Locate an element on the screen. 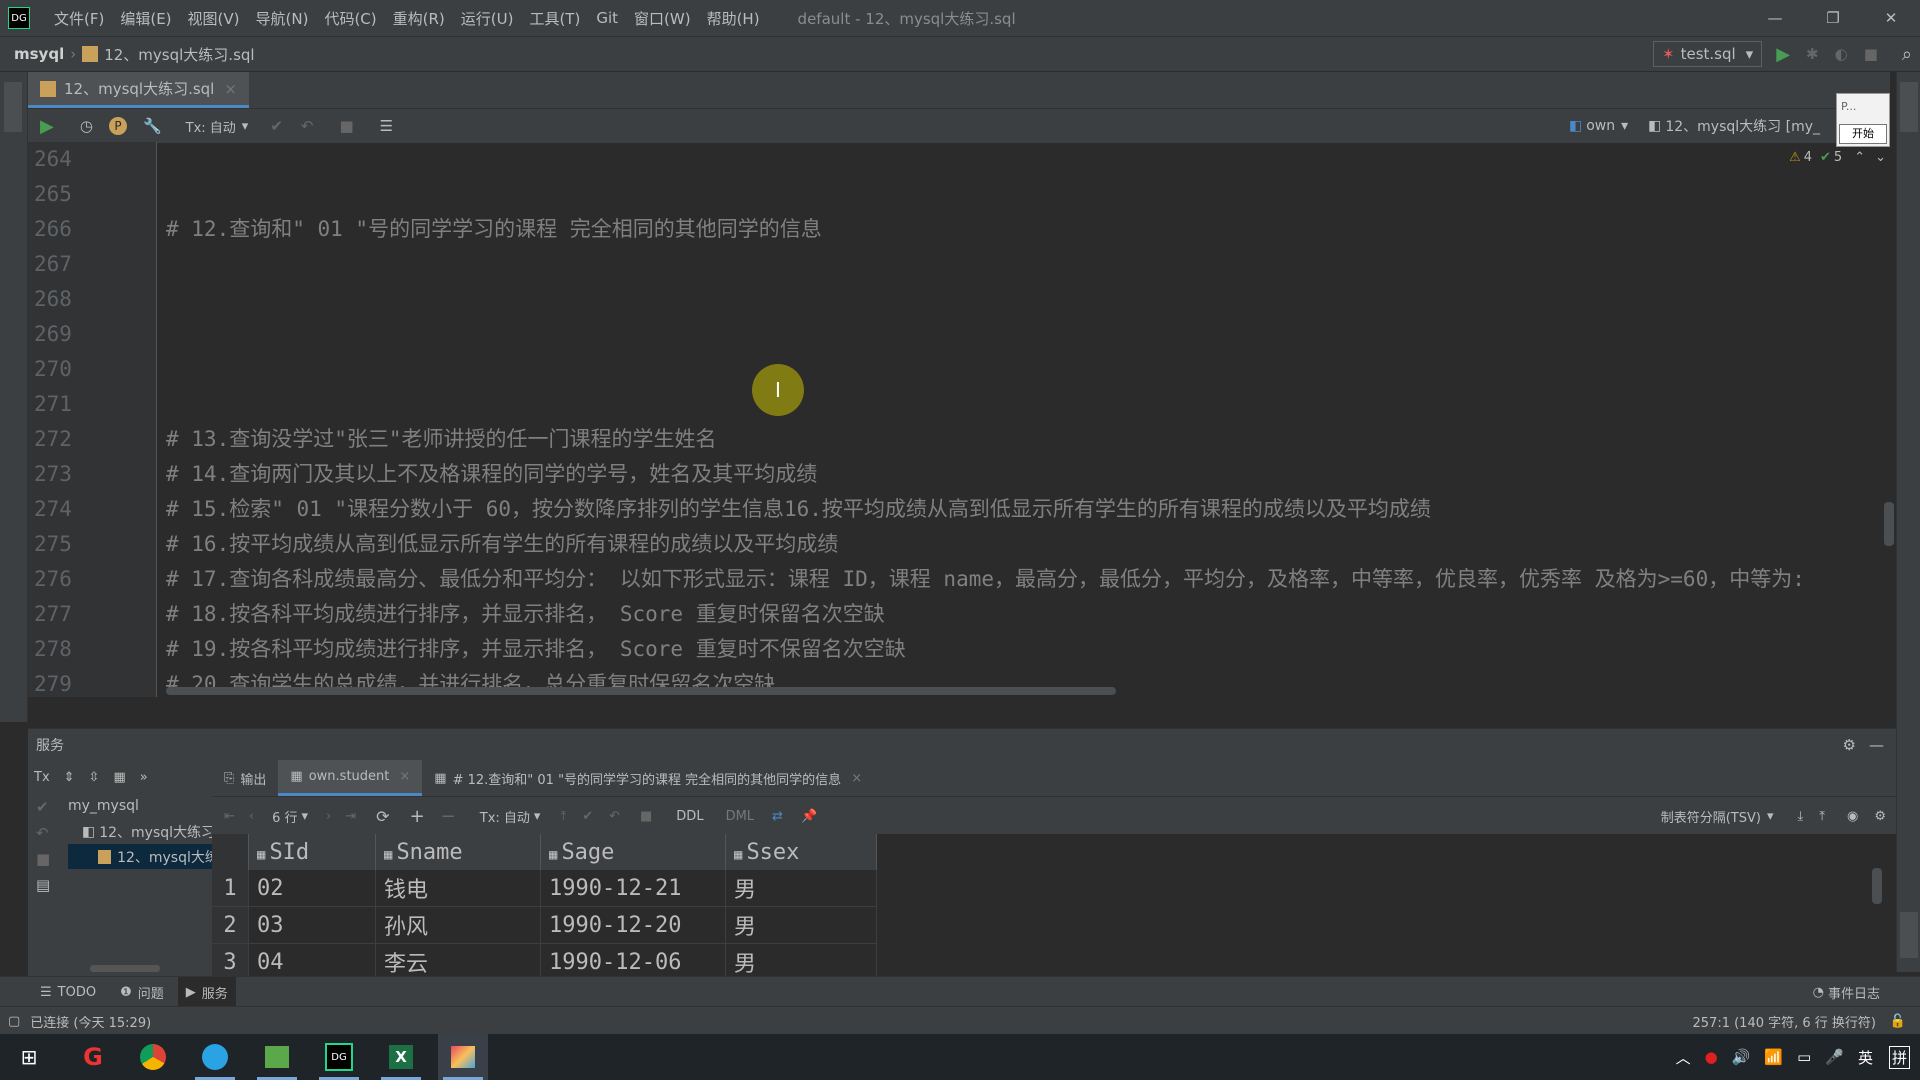 This screenshot has height=1080, width=1920. ime-language: 英 is located at coordinates (1865, 1057).